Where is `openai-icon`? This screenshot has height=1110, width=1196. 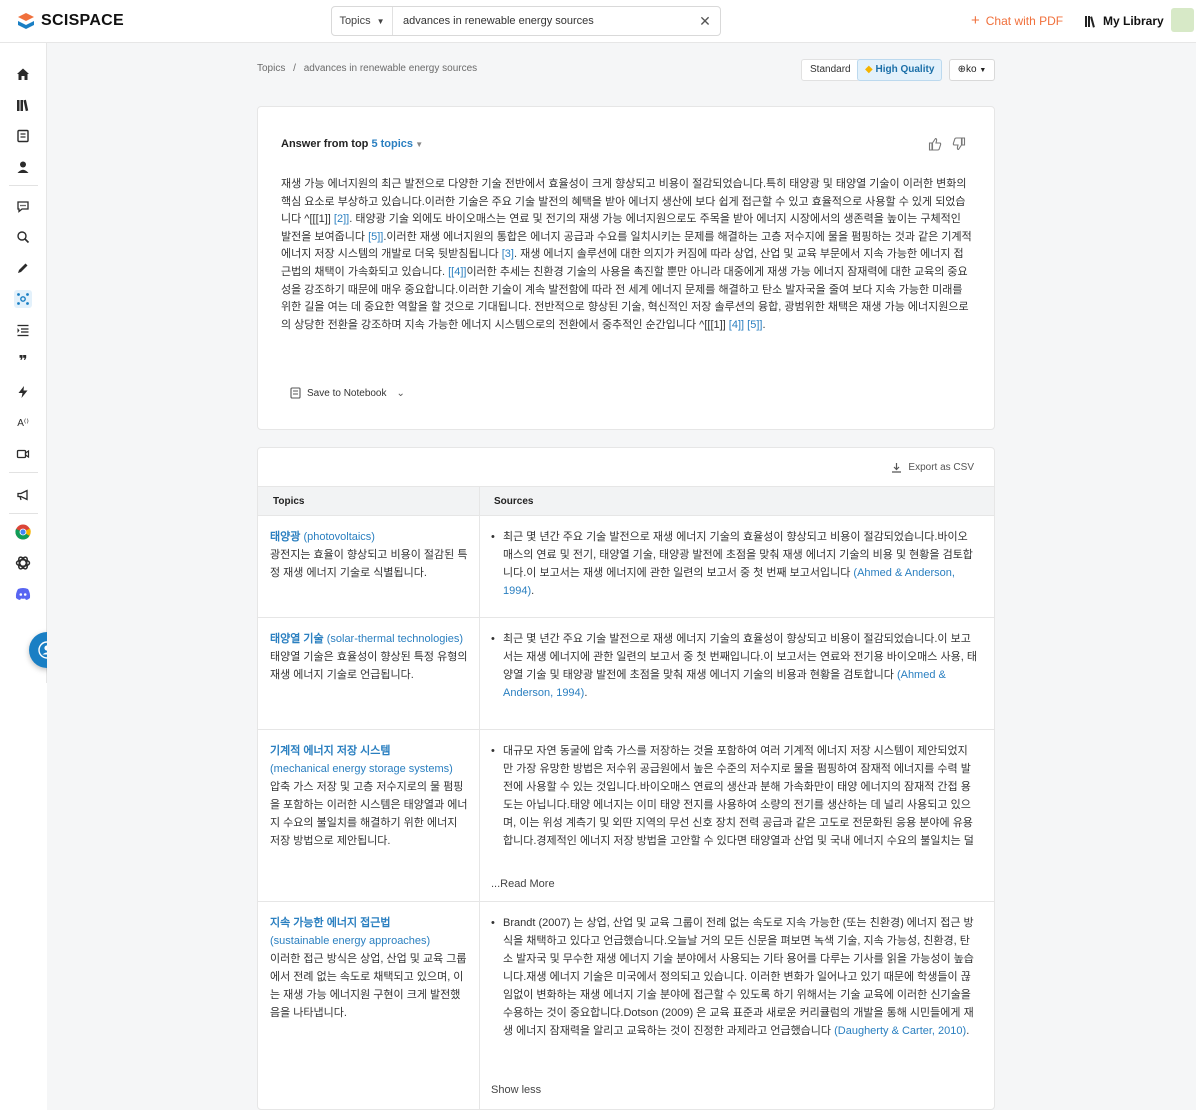 openai-icon is located at coordinates (23, 563).